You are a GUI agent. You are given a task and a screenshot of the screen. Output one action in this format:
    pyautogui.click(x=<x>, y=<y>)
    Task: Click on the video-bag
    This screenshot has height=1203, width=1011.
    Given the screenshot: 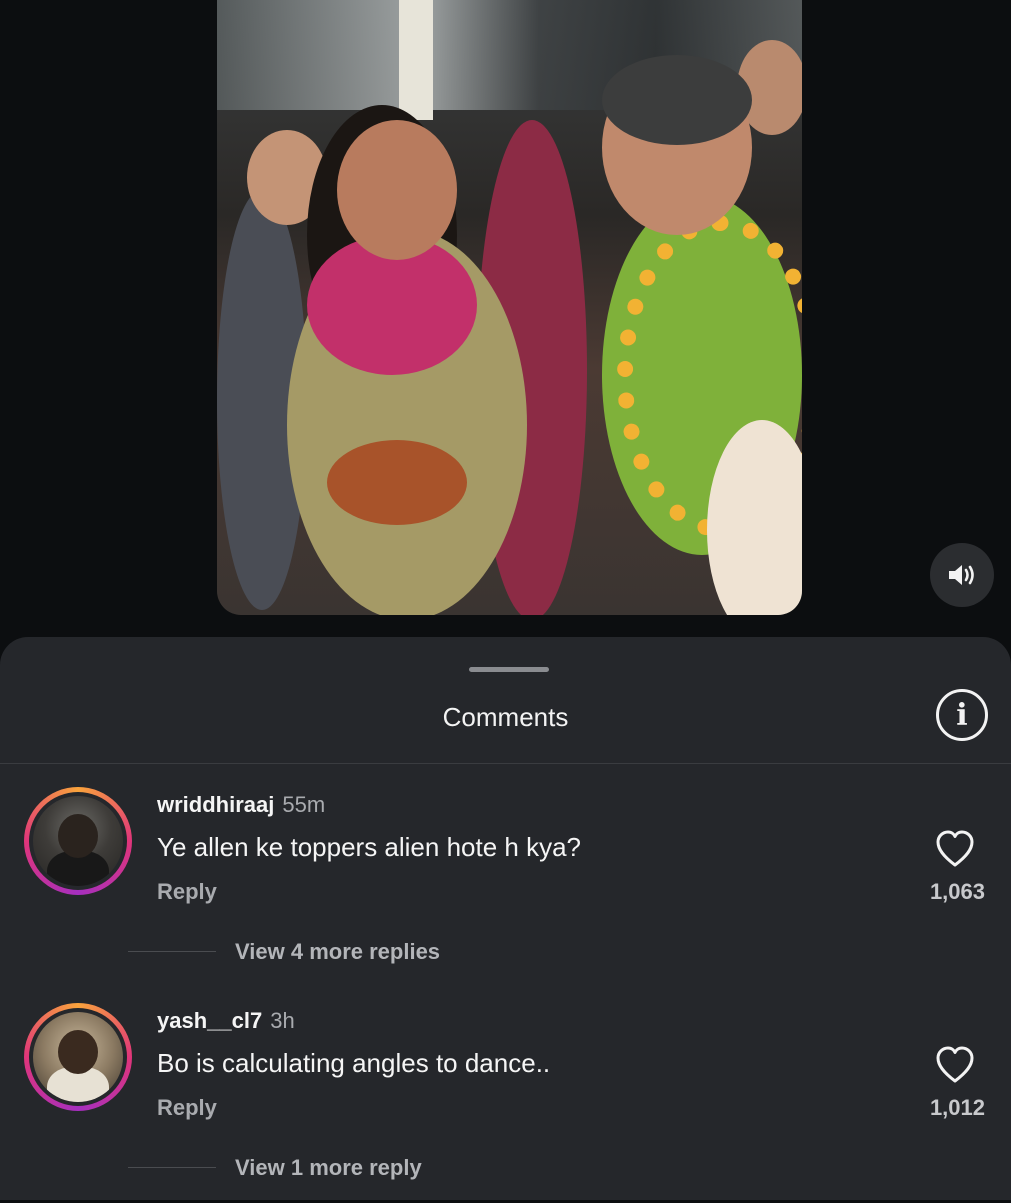 What is the action you would take?
    pyautogui.click(x=397, y=482)
    